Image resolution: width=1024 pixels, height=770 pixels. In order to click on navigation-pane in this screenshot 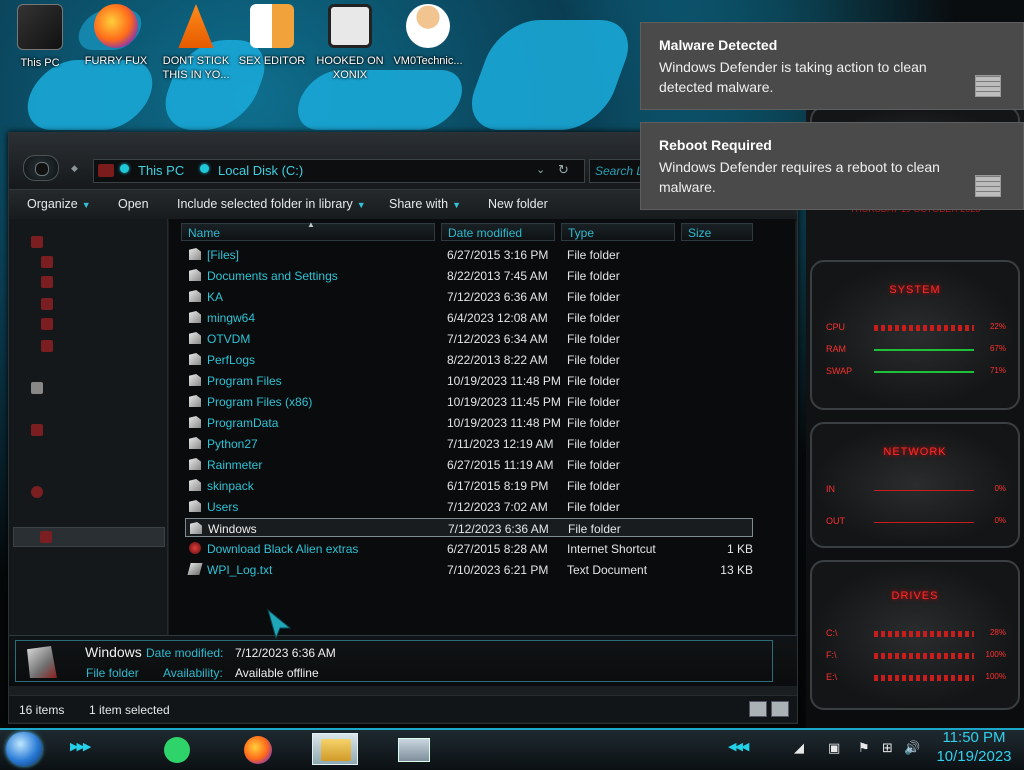, I will do `click(88, 427)`.